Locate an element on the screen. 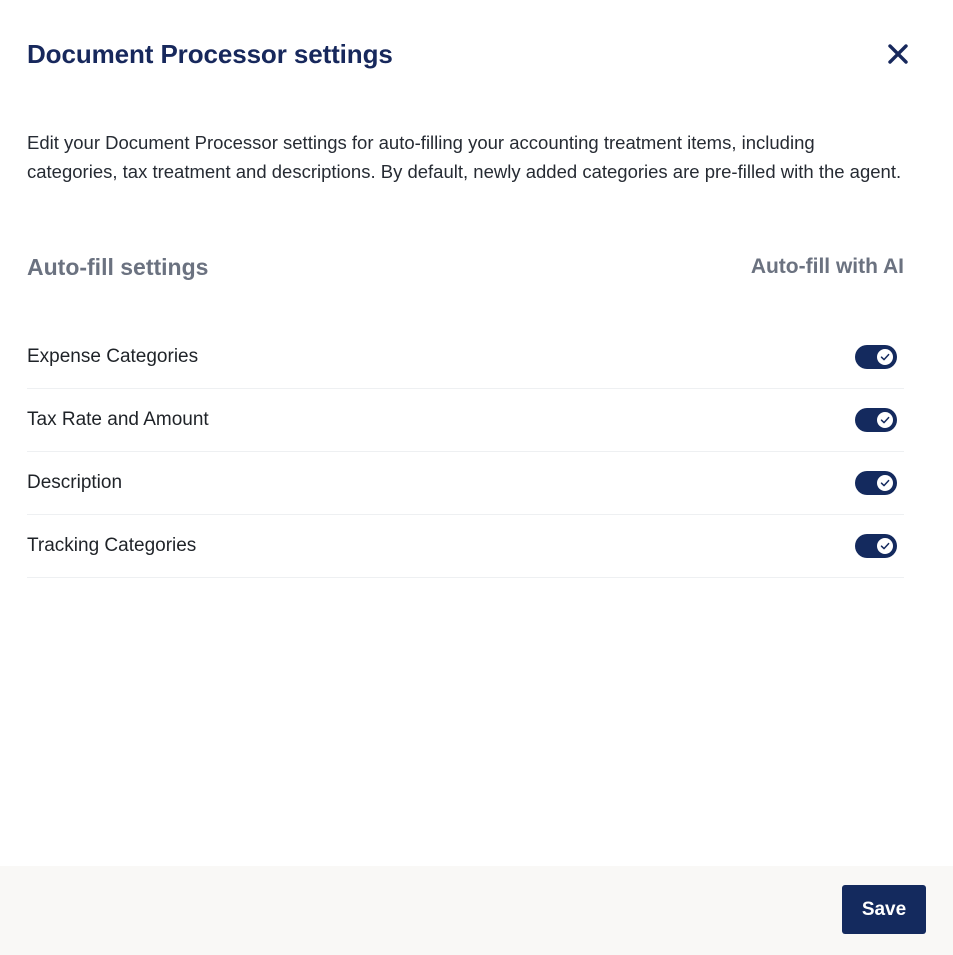 The width and height of the screenshot is (953, 955). save-button: Save is located at coordinates (884, 909).